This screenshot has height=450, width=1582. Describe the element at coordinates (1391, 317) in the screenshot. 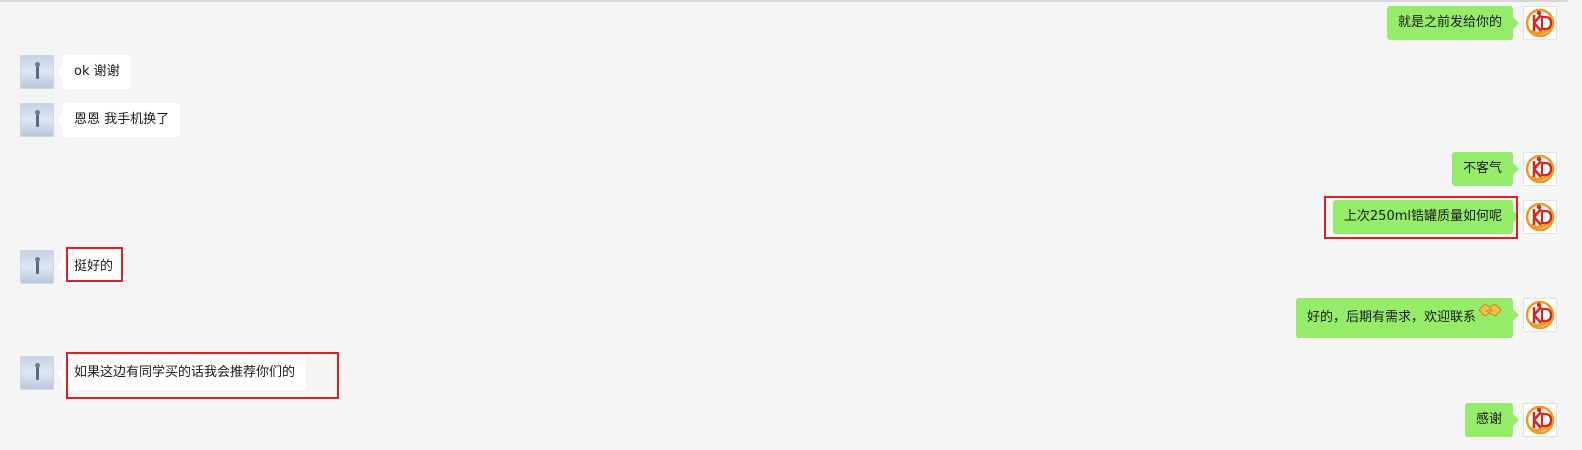

I see `message-text: 好的，后期有需求，欢迎联系` at that location.